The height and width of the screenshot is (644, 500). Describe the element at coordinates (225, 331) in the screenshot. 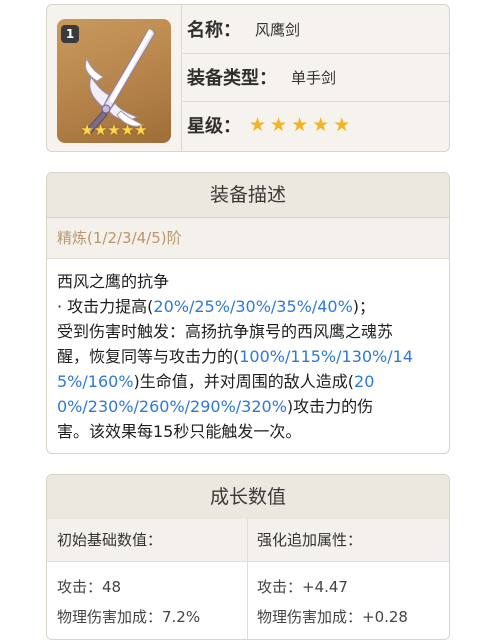

I see `description-text: 受到伤害时触发：高扬抗争旗号的西风鹰之魂苏` at that location.